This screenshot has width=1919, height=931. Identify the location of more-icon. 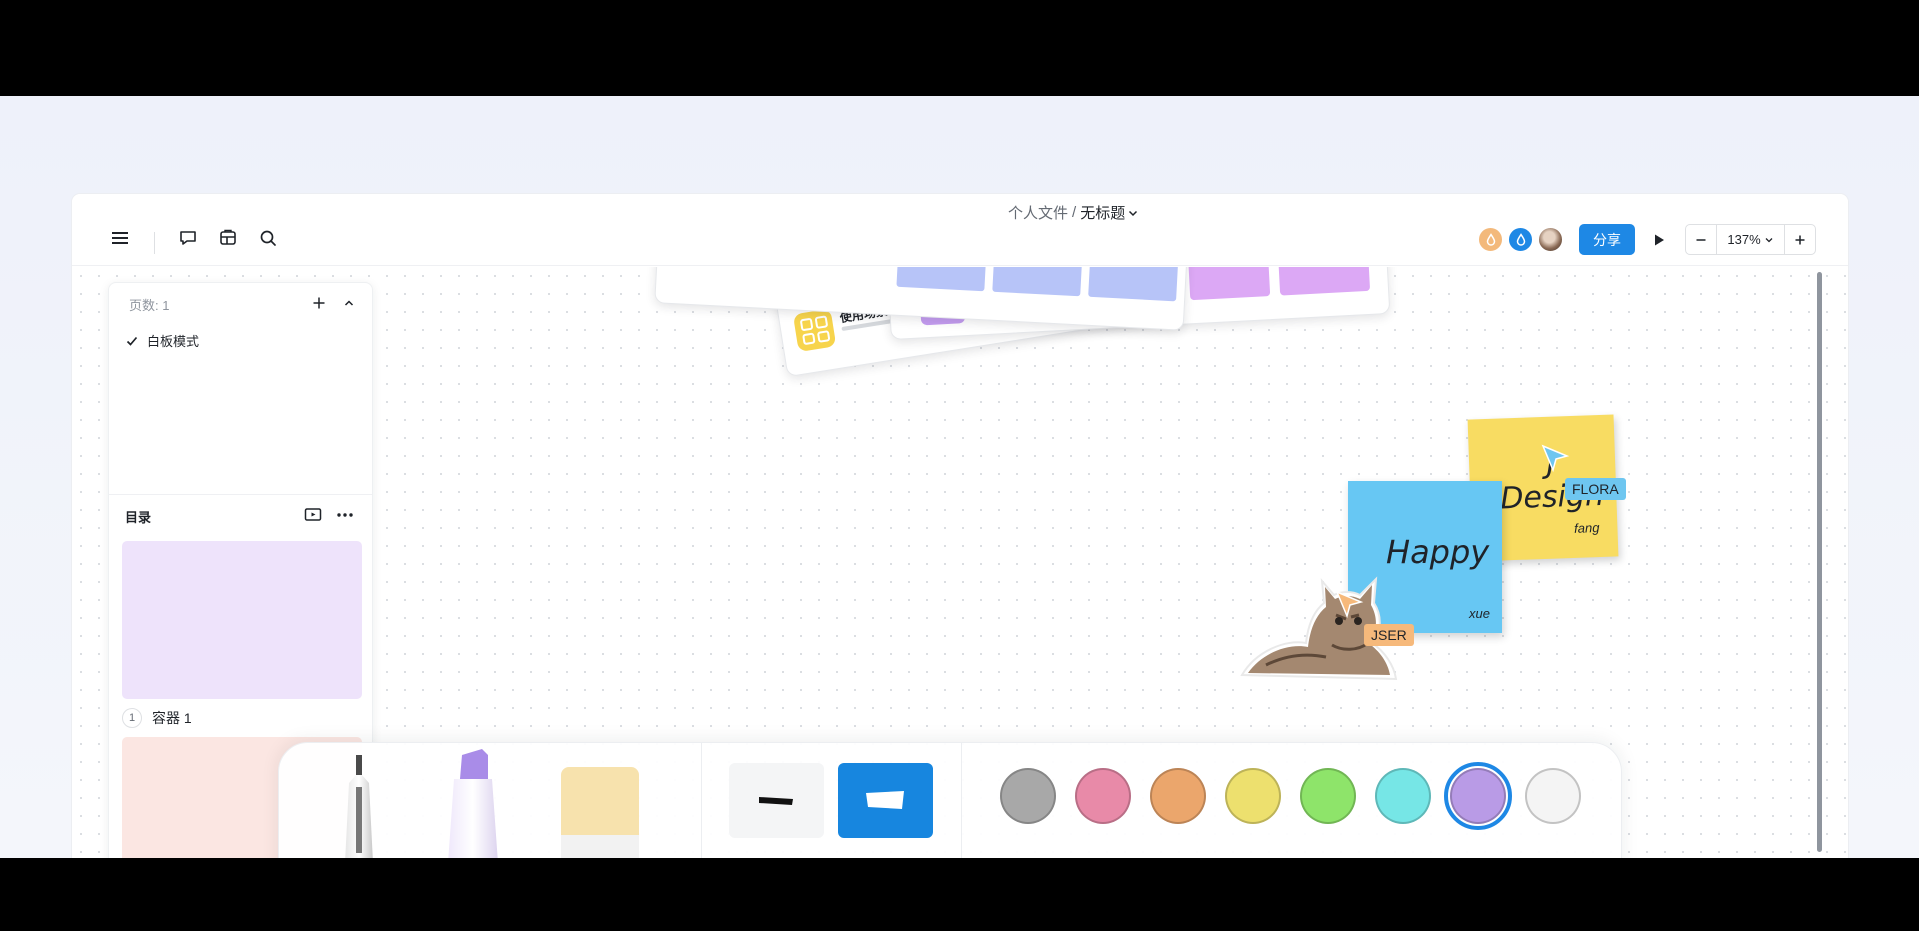
(345, 515).